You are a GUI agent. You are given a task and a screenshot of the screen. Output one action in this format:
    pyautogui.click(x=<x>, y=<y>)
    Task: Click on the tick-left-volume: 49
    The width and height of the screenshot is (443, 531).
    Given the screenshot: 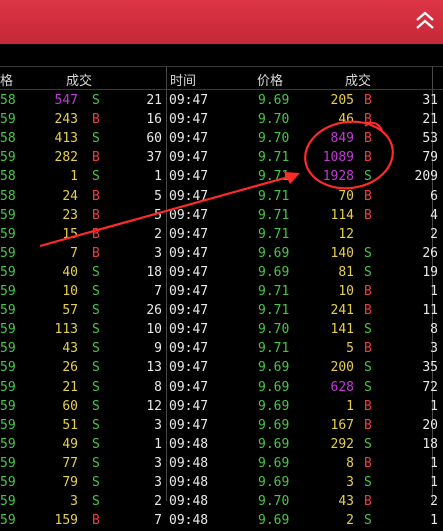 What is the action you would take?
    pyautogui.click(x=70, y=444)
    